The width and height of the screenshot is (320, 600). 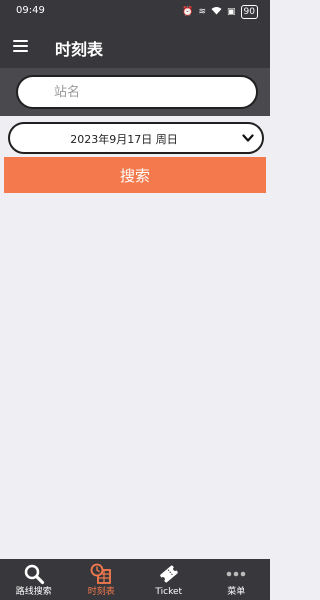 What do you see at coordinates (231, 12) in the screenshot?
I see `sim-icon: ▣` at bounding box center [231, 12].